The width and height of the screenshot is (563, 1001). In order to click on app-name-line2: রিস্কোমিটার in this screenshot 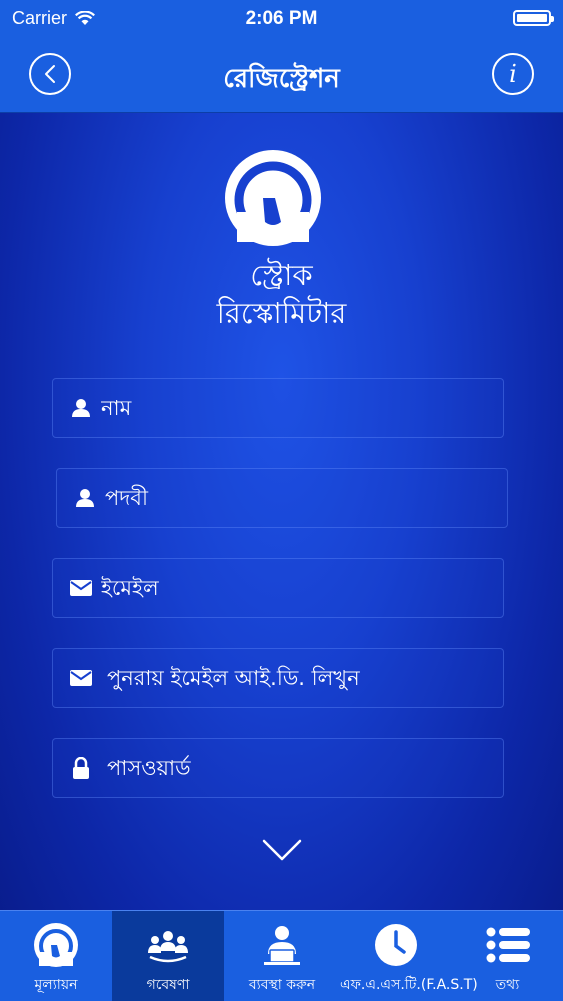, I will do `click(281, 313)`.